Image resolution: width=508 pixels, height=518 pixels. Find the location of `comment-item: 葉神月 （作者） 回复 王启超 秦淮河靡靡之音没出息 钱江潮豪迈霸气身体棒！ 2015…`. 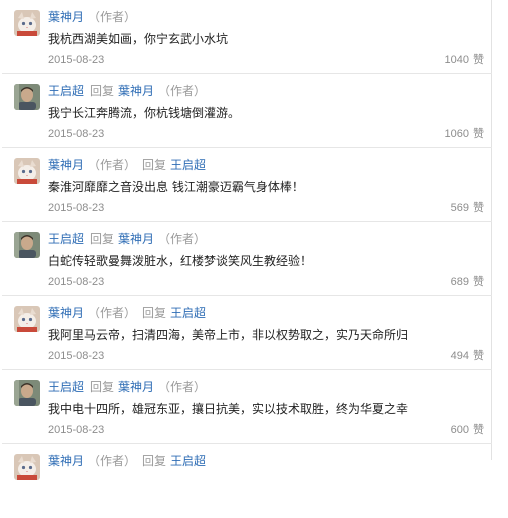

comment-item: 葉神月 （作者） 回复 王启超 秦淮河靡靡之音没出息 钱江潮豪迈霸气身体棒！ 2015… is located at coordinates (247, 185).